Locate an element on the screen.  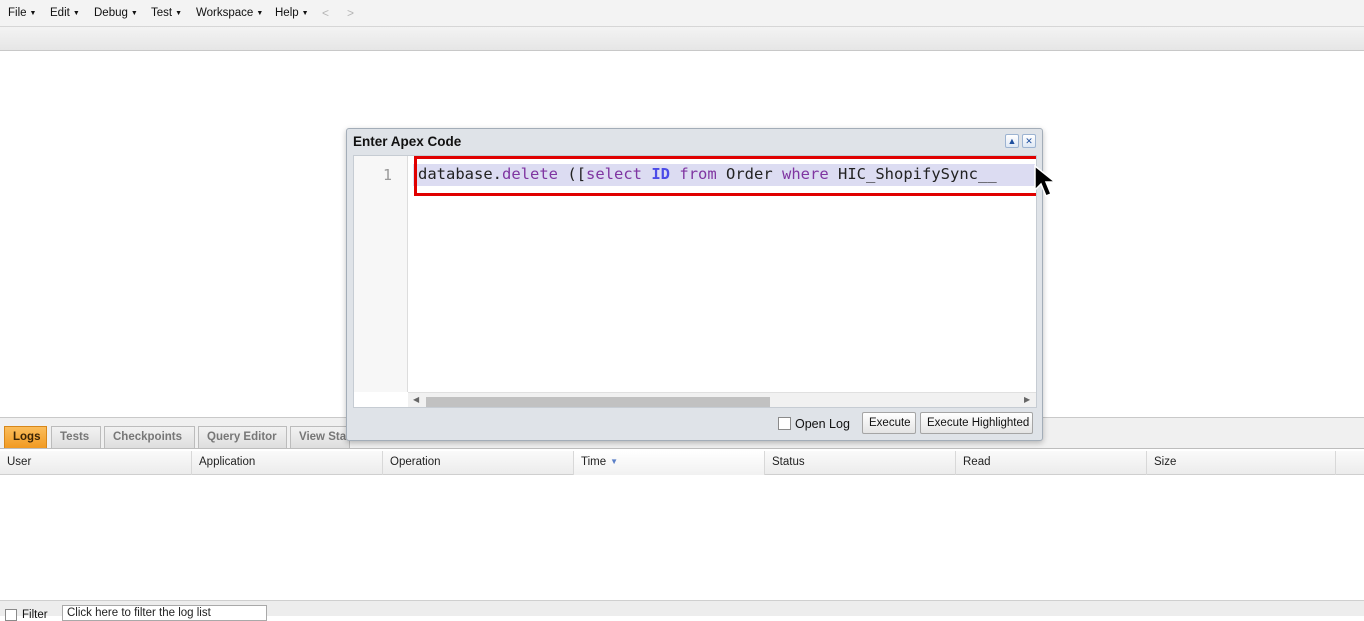
column-user: User is located at coordinates (96, 463).